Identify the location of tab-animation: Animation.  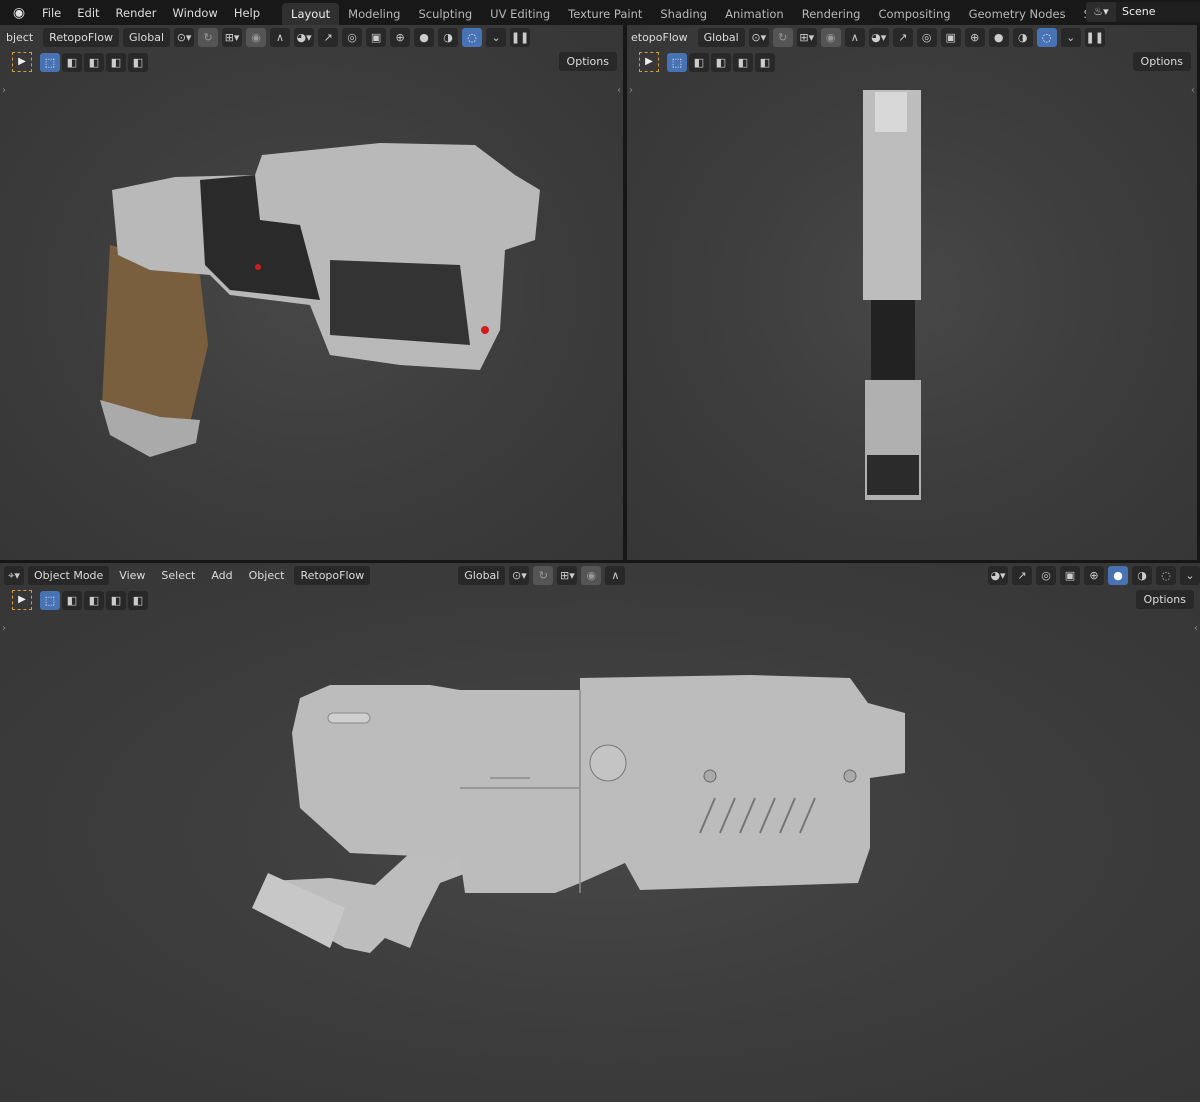
(754, 14).